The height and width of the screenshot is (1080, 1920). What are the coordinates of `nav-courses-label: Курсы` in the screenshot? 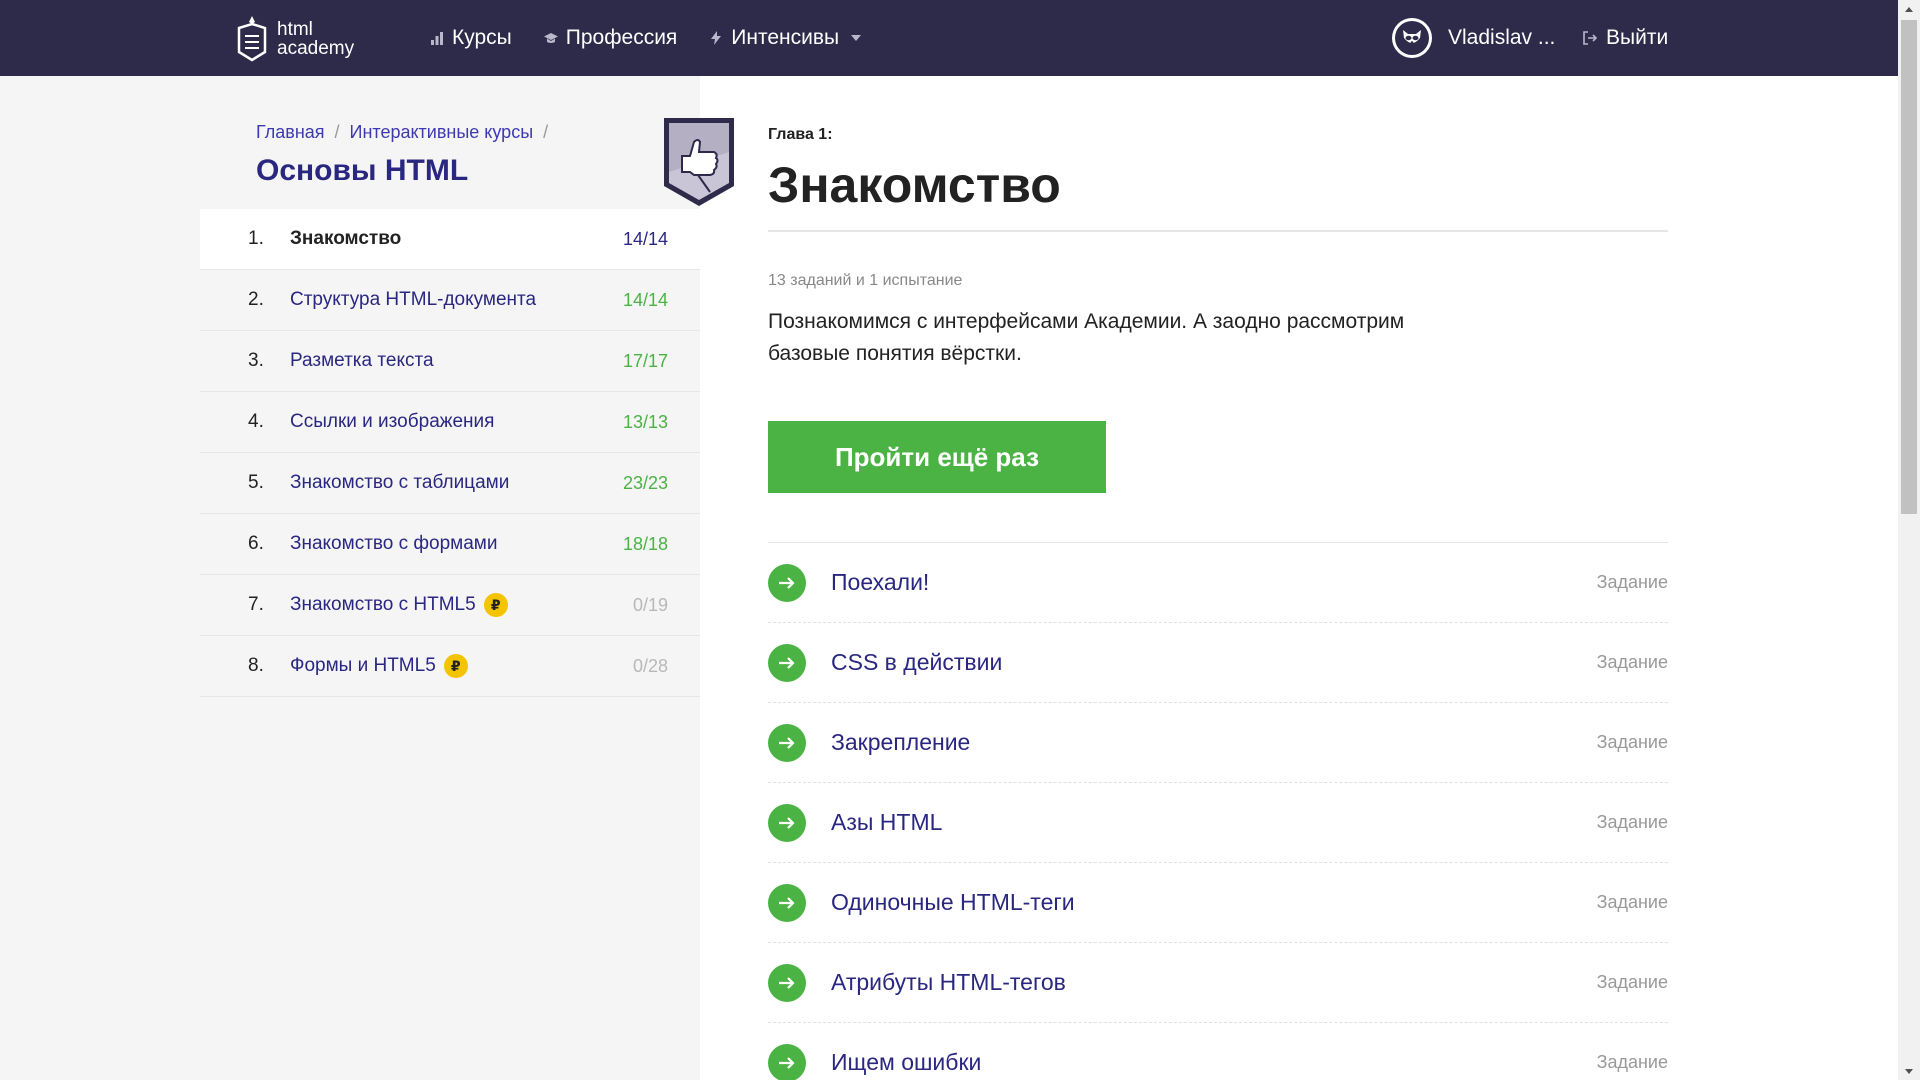 It's located at (482, 37).